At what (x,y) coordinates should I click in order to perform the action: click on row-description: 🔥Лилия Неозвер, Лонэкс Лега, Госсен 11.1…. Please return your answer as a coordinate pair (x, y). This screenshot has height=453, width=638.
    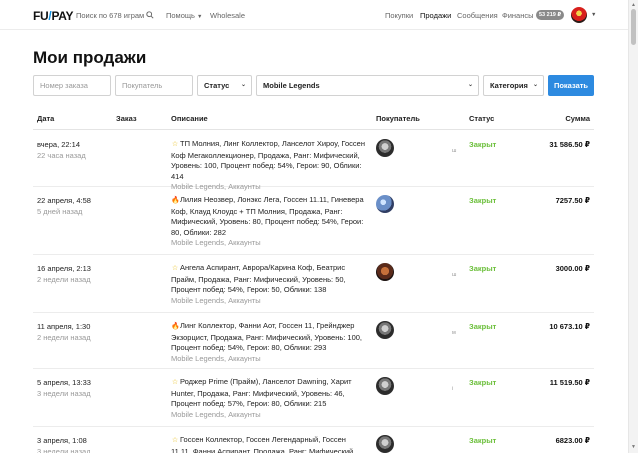
    Looking at the image, I should click on (268, 222).